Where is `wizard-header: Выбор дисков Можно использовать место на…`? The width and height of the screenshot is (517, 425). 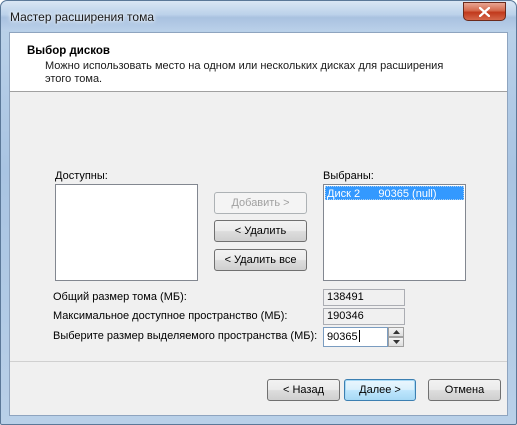
wizard-header: Выбор дисков Можно использовать место на… is located at coordinates (258, 62).